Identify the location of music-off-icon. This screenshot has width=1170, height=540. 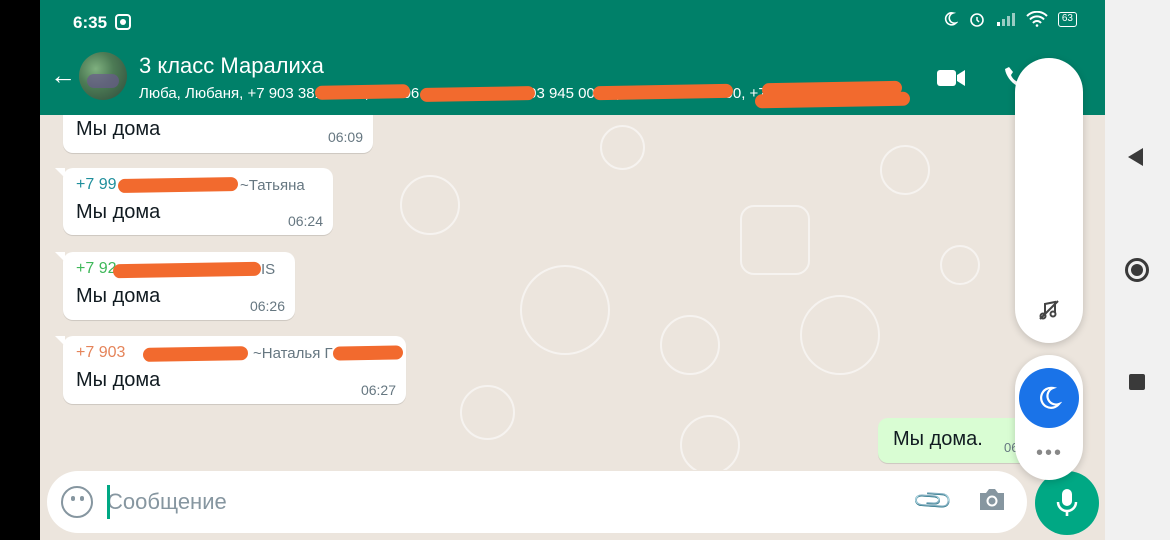
(1049, 310).